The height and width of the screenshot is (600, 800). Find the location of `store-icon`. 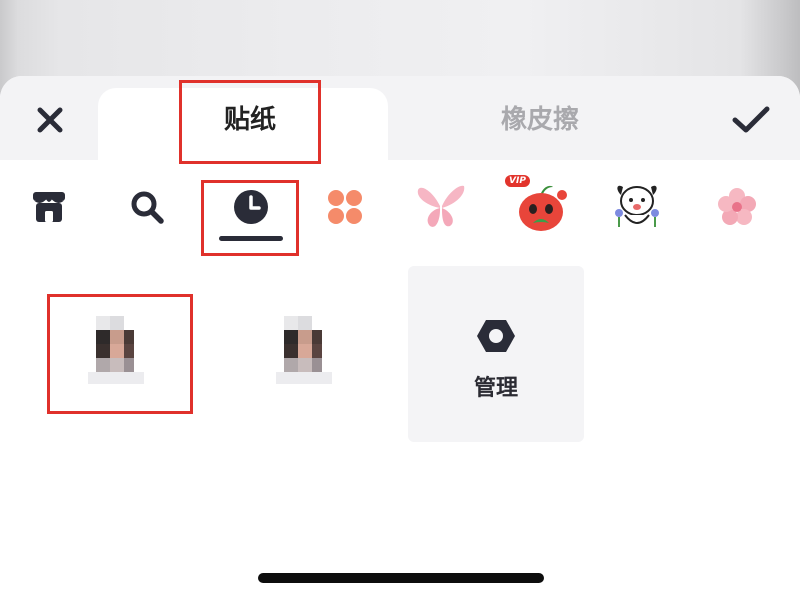

store-icon is located at coordinates (49, 207).